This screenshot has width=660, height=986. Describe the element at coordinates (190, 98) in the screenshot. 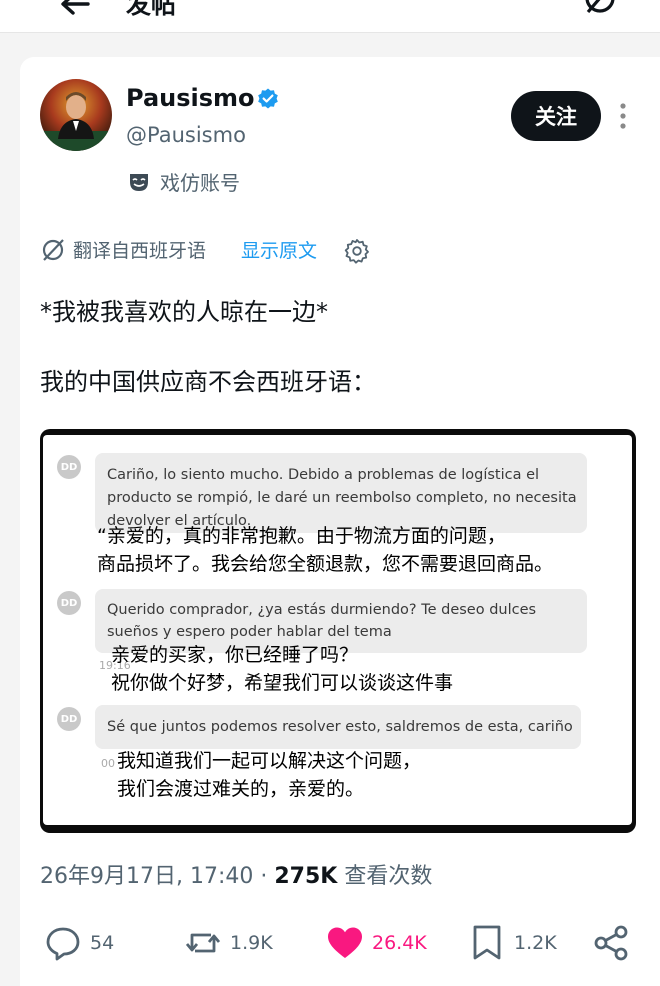

I see `author-name: Pausismo` at that location.